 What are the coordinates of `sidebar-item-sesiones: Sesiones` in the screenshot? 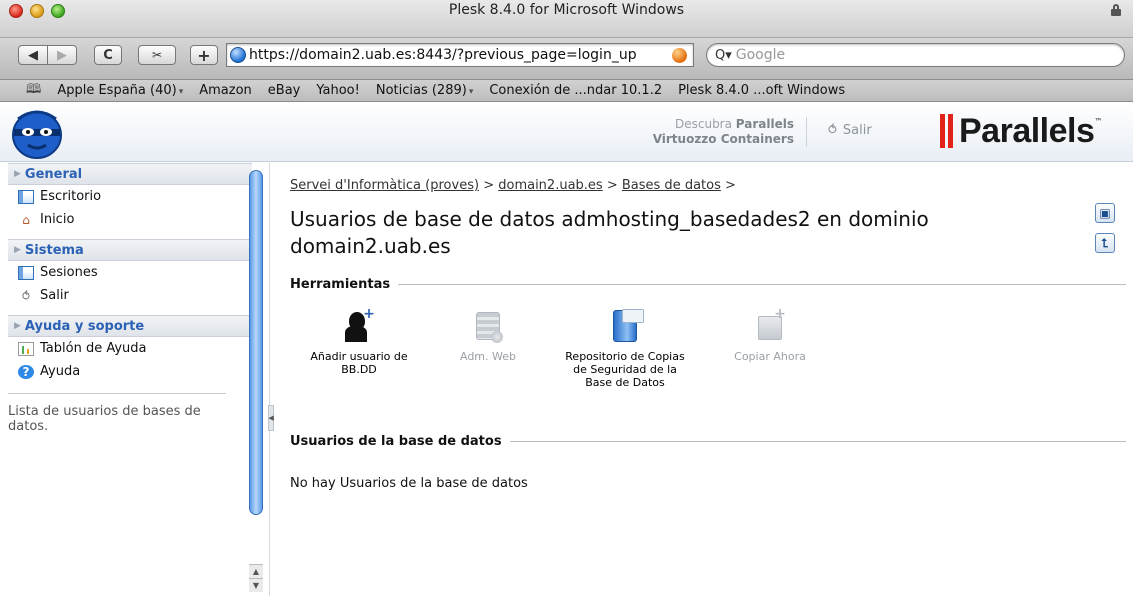 It's located at (130, 272).